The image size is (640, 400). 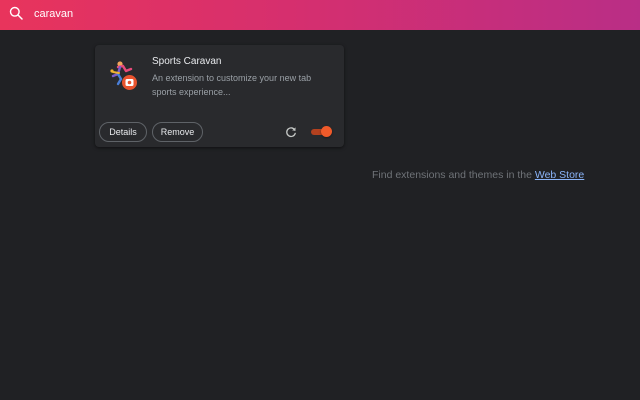 I want to click on search-header, so click(x=320, y=15).